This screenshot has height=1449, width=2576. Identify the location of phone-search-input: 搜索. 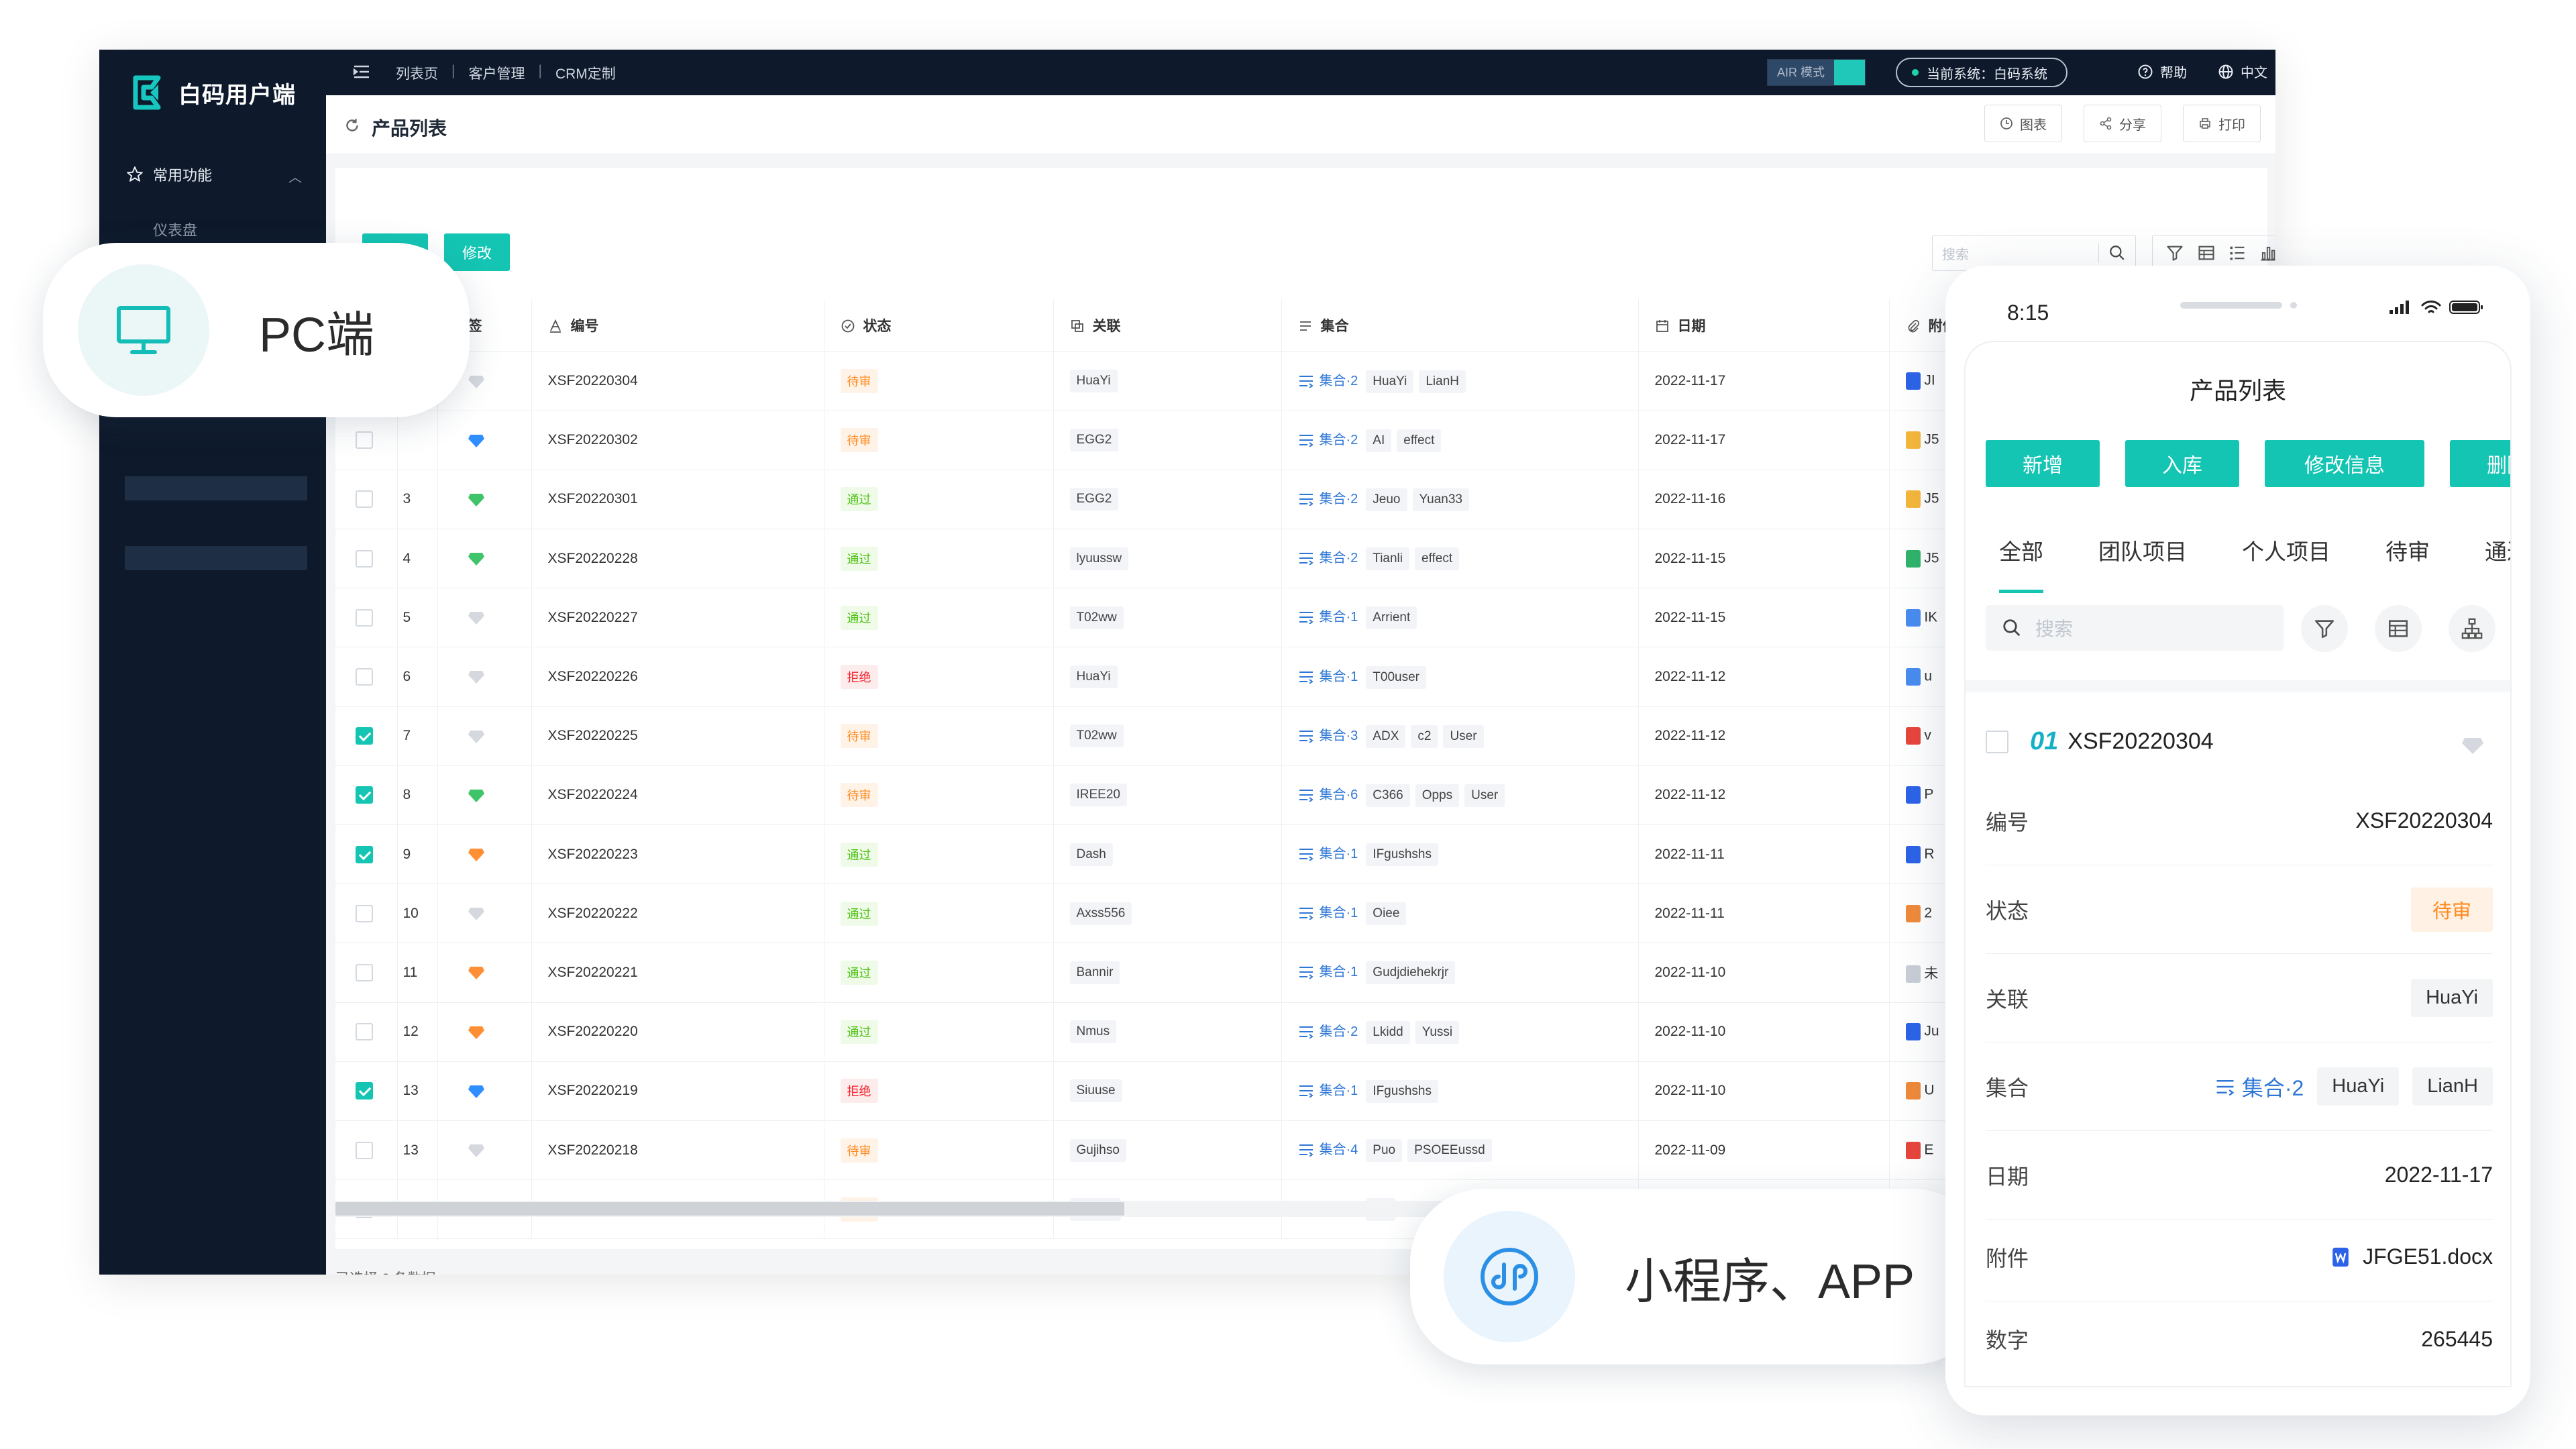
(2054, 627).